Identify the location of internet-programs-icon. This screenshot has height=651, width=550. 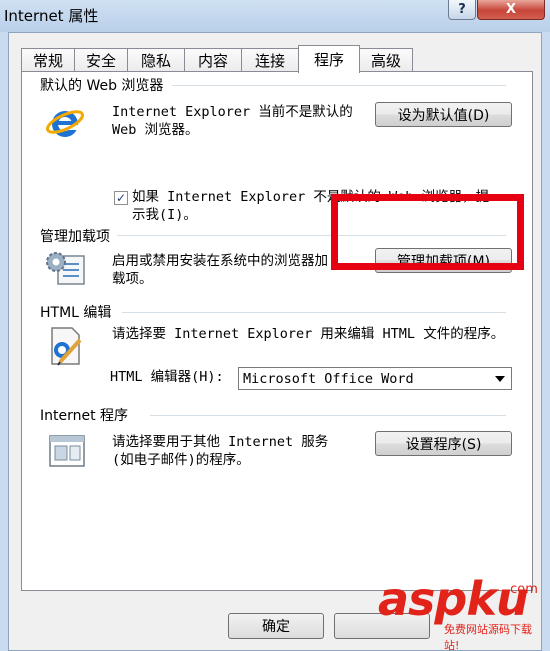
(67, 451).